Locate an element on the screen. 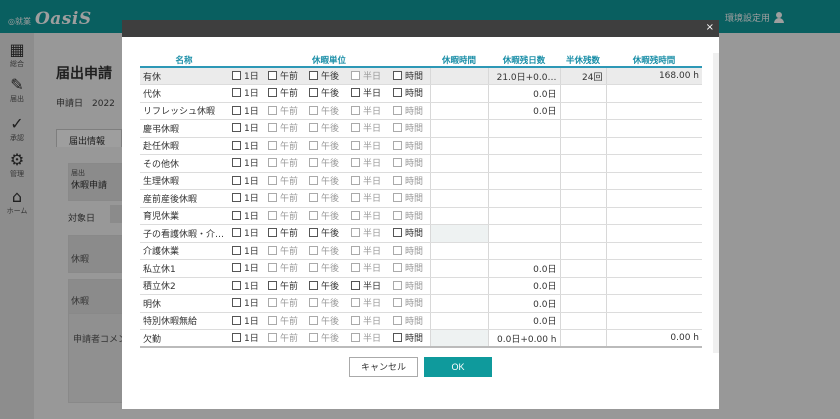 The image size is (840, 419). table-row: 欠勤 1日 午前 午後 半日 時間 0.0日+0.00 h 0.00 h is located at coordinates (421, 338).